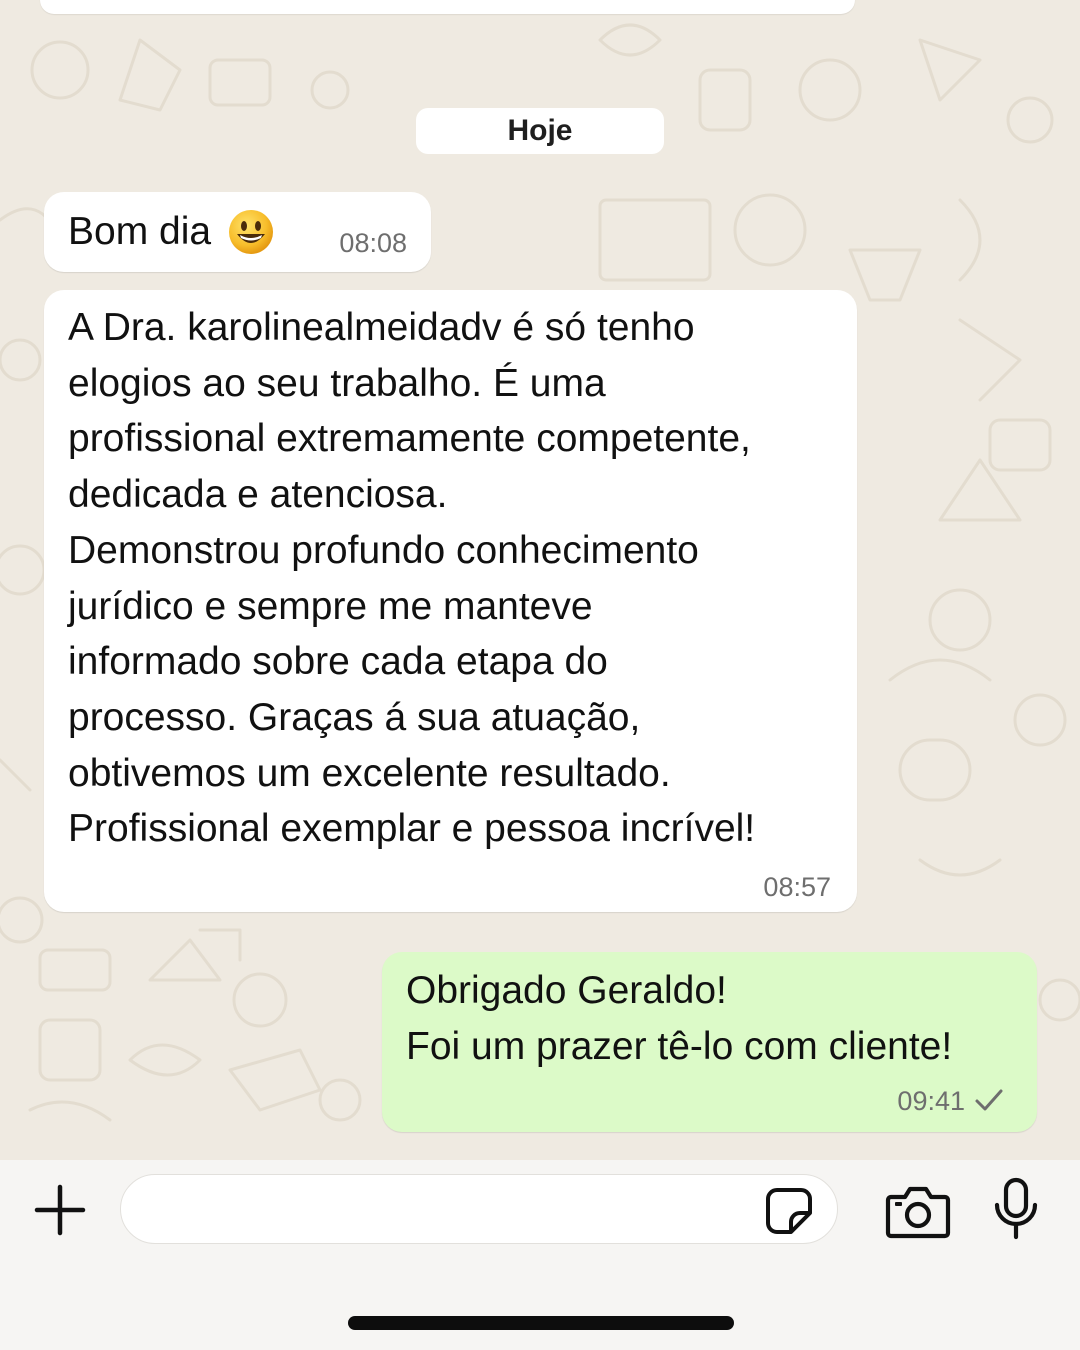 The image size is (1080, 1350). What do you see at coordinates (1016, 1209) in the screenshot?
I see `microphone-icon` at bounding box center [1016, 1209].